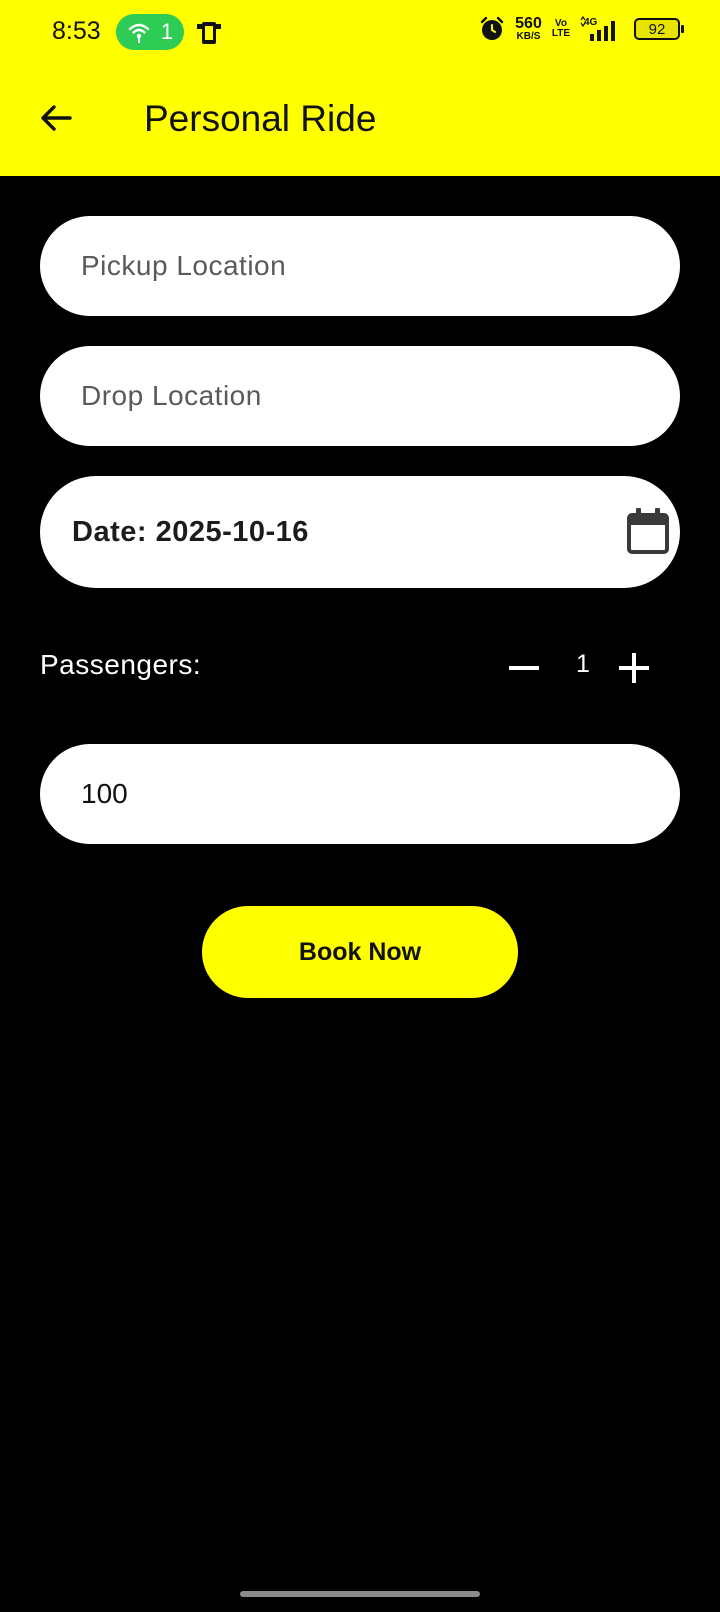 This screenshot has height=1612, width=720. I want to click on calendar-icon, so click(648, 531).